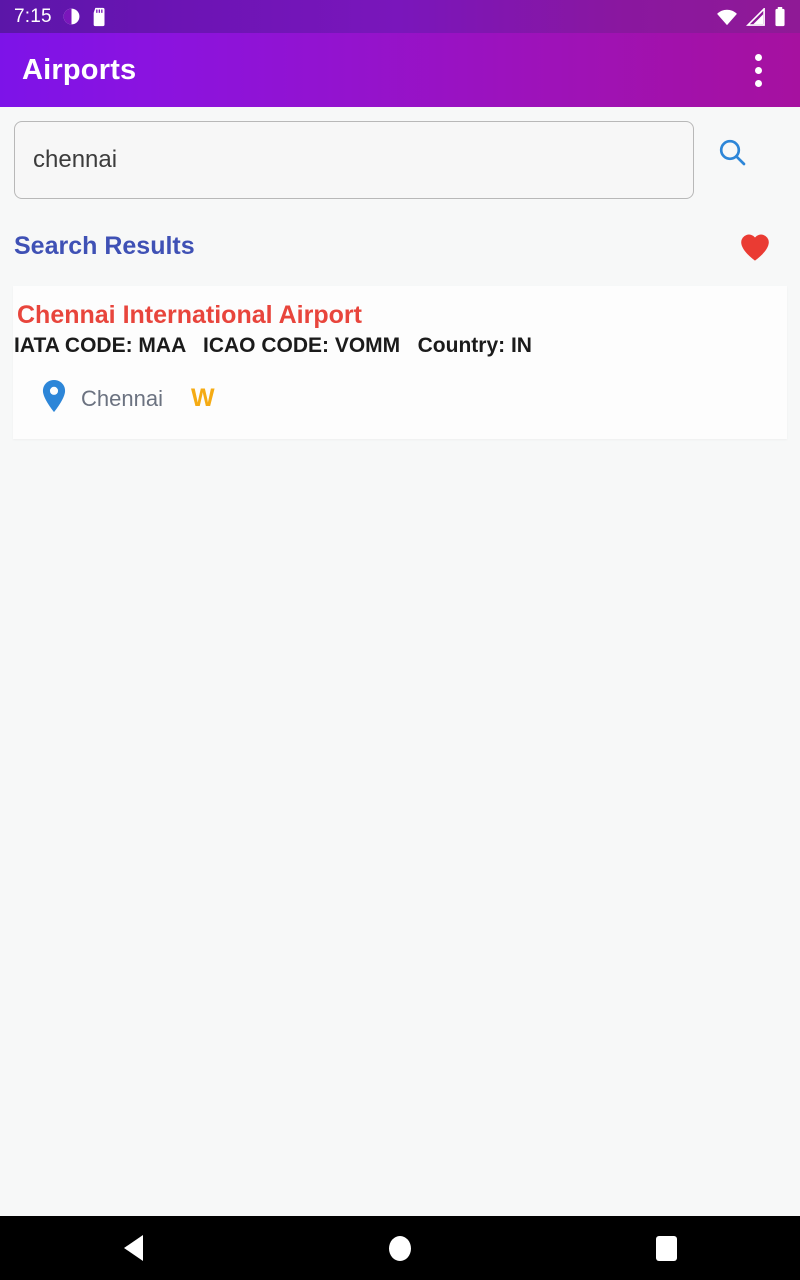  What do you see at coordinates (400, 246) in the screenshot?
I see `results-header: Search Results` at bounding box center [400, 246].